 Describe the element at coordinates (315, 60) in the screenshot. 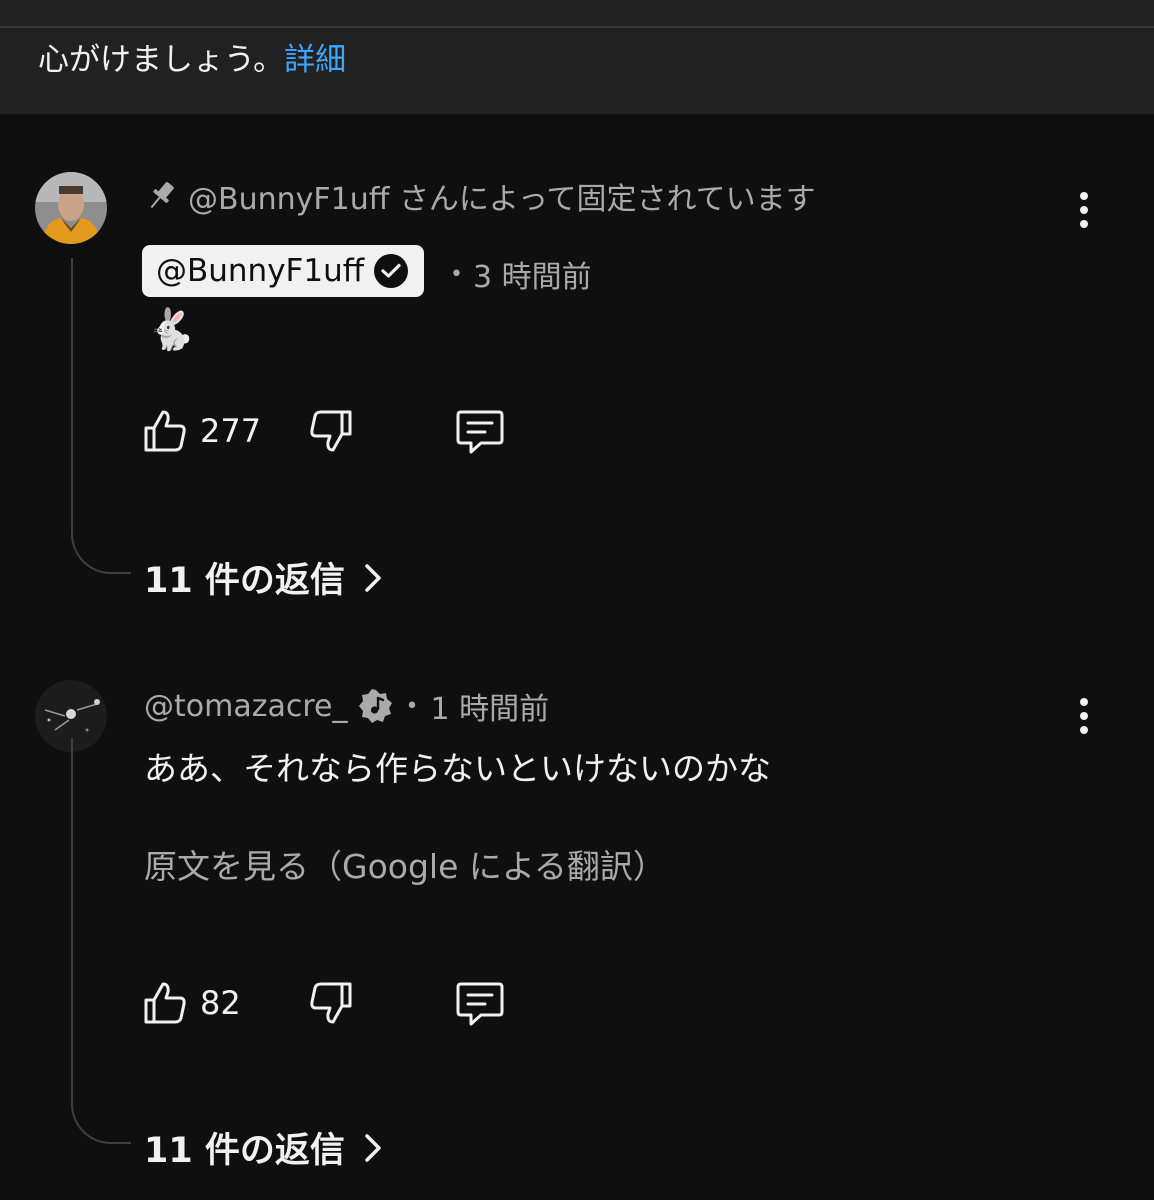

I see `learn-more-link: 詳細` at that location.